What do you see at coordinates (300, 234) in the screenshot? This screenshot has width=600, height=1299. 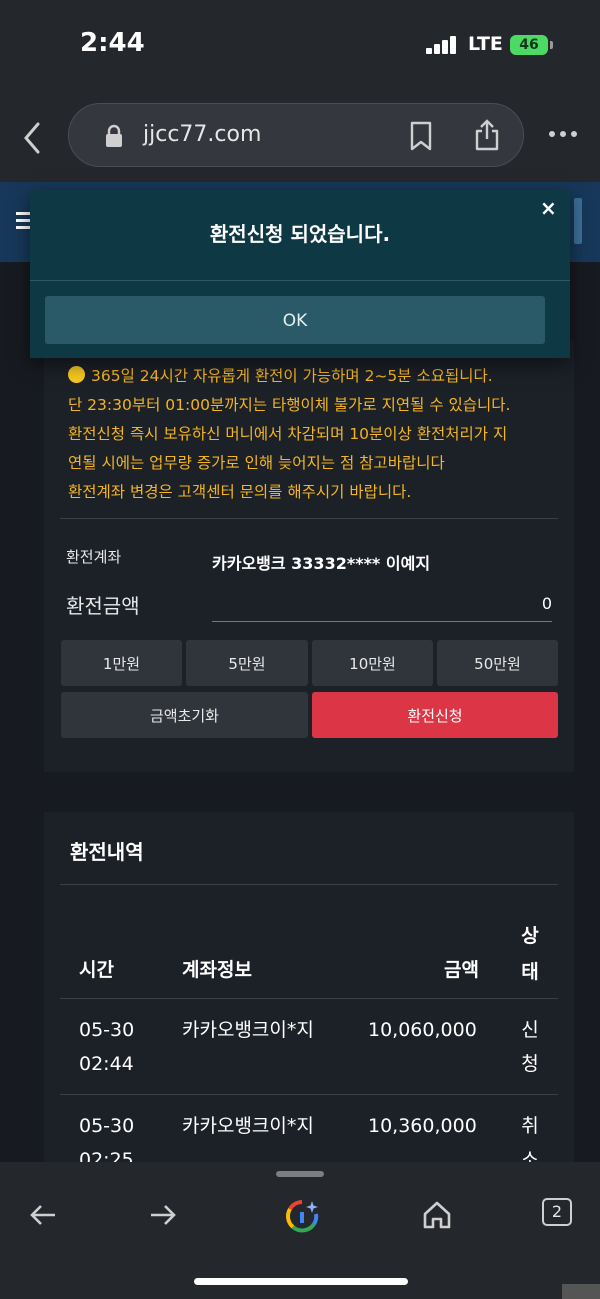 I see `modal-message: 환전신청 되었습니다.` at bounding box center [300, 234].